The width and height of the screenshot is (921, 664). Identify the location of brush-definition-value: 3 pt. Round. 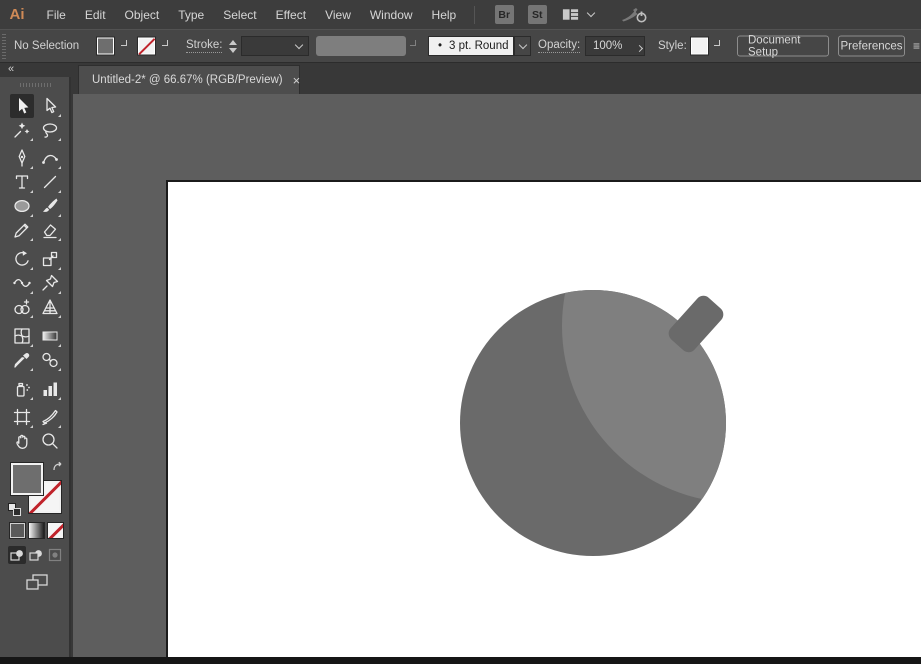
(479, 46).